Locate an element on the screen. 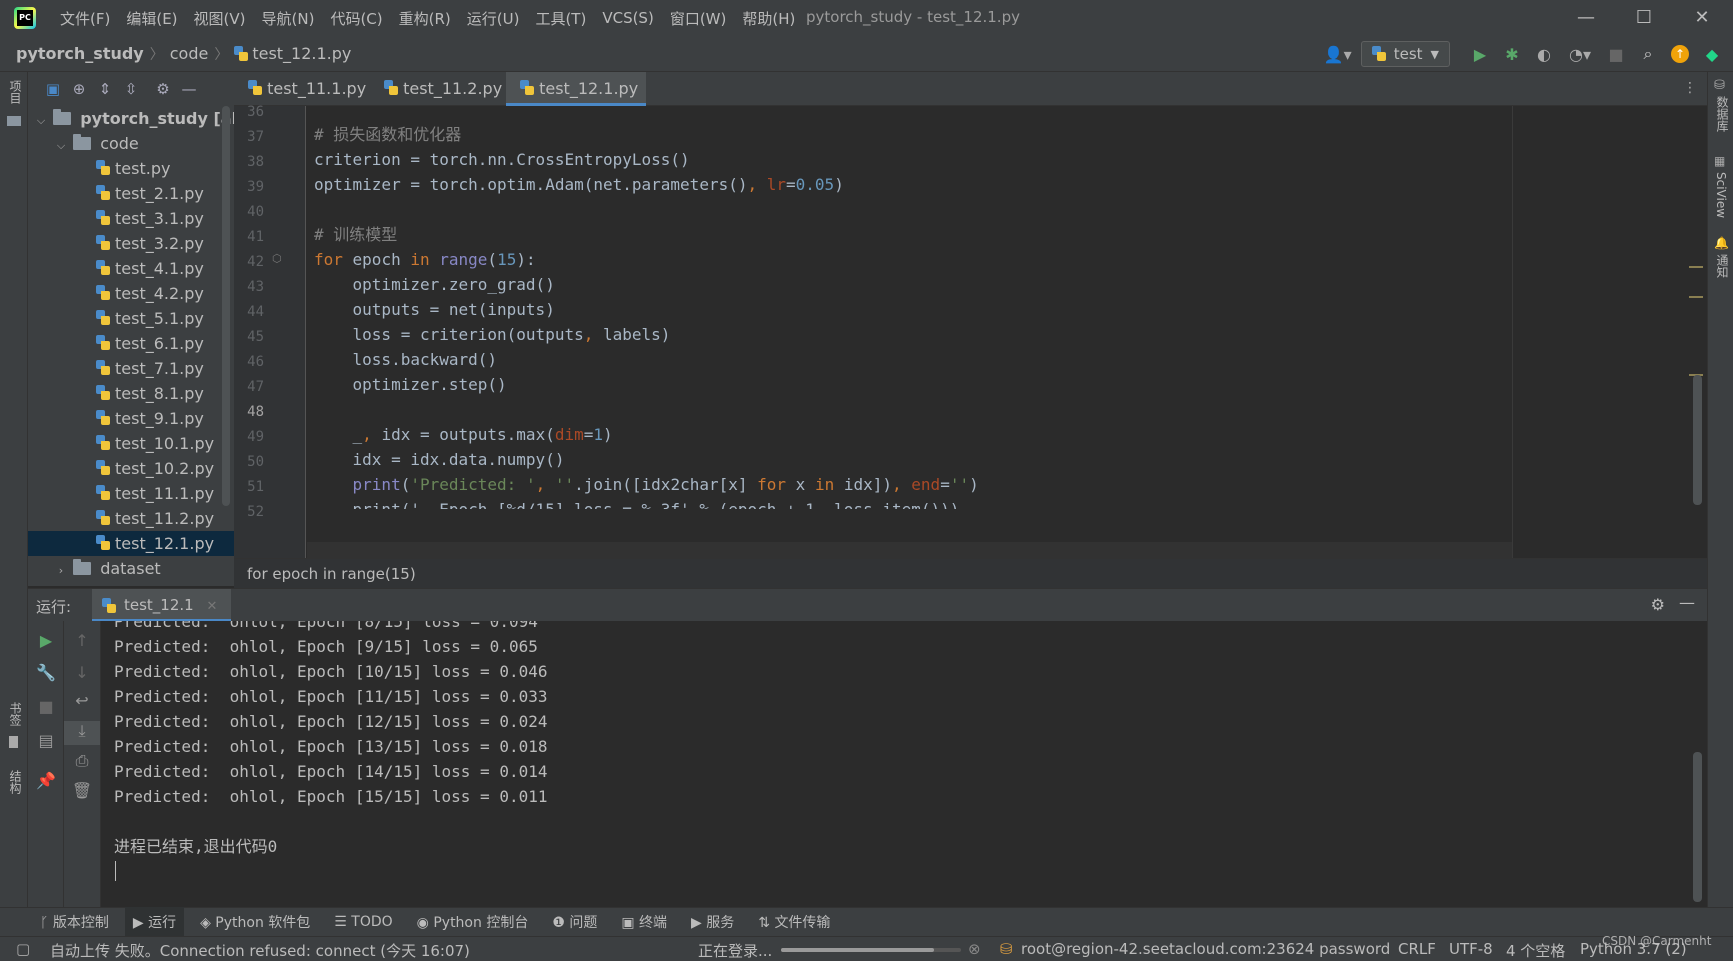 The height and width of the screenshot is (961, 1733). menu-run: 运行(U) is located at coordinates (493, 18).